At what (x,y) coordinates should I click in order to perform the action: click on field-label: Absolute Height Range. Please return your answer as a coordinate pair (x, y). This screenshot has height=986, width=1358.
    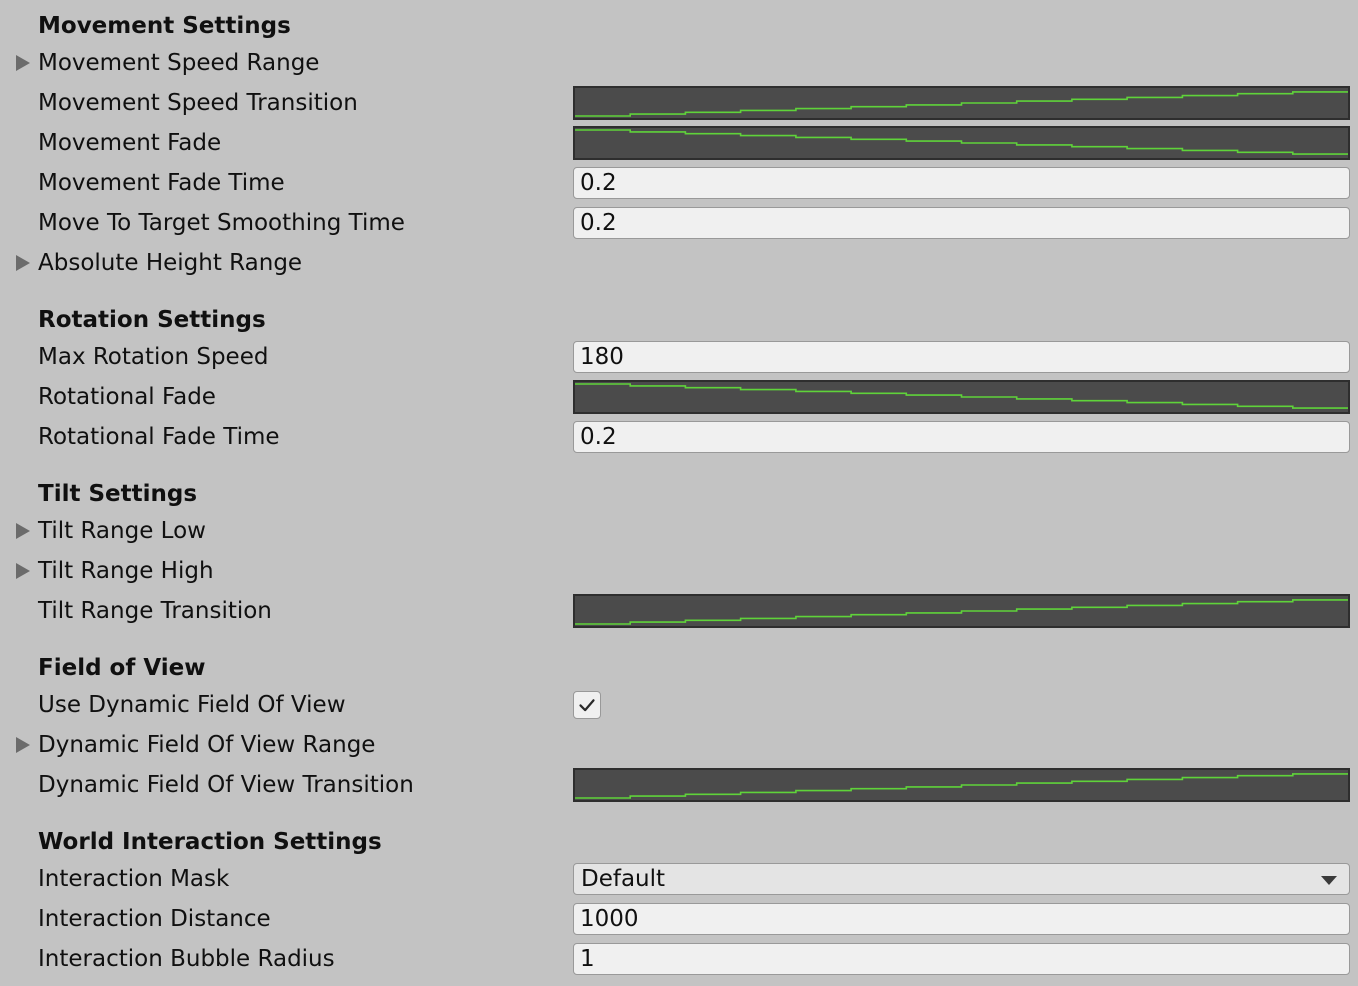
    Looking at the image, I should click on (170, 263).